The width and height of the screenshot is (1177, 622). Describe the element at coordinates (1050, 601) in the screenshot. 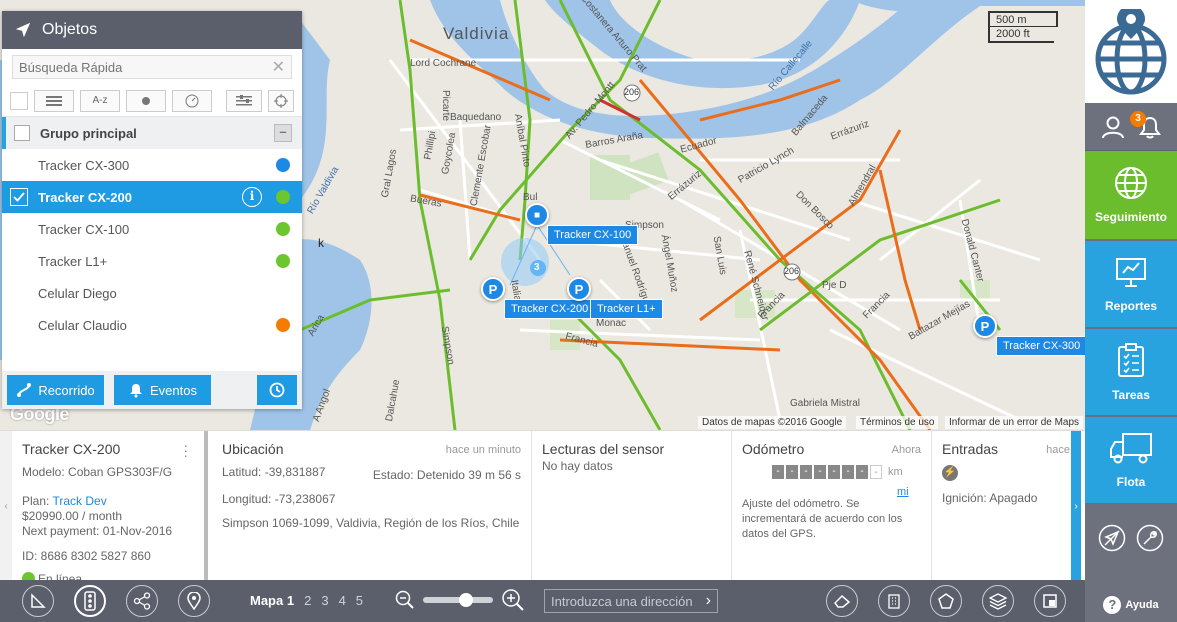

I see `minimap-button` at that location.